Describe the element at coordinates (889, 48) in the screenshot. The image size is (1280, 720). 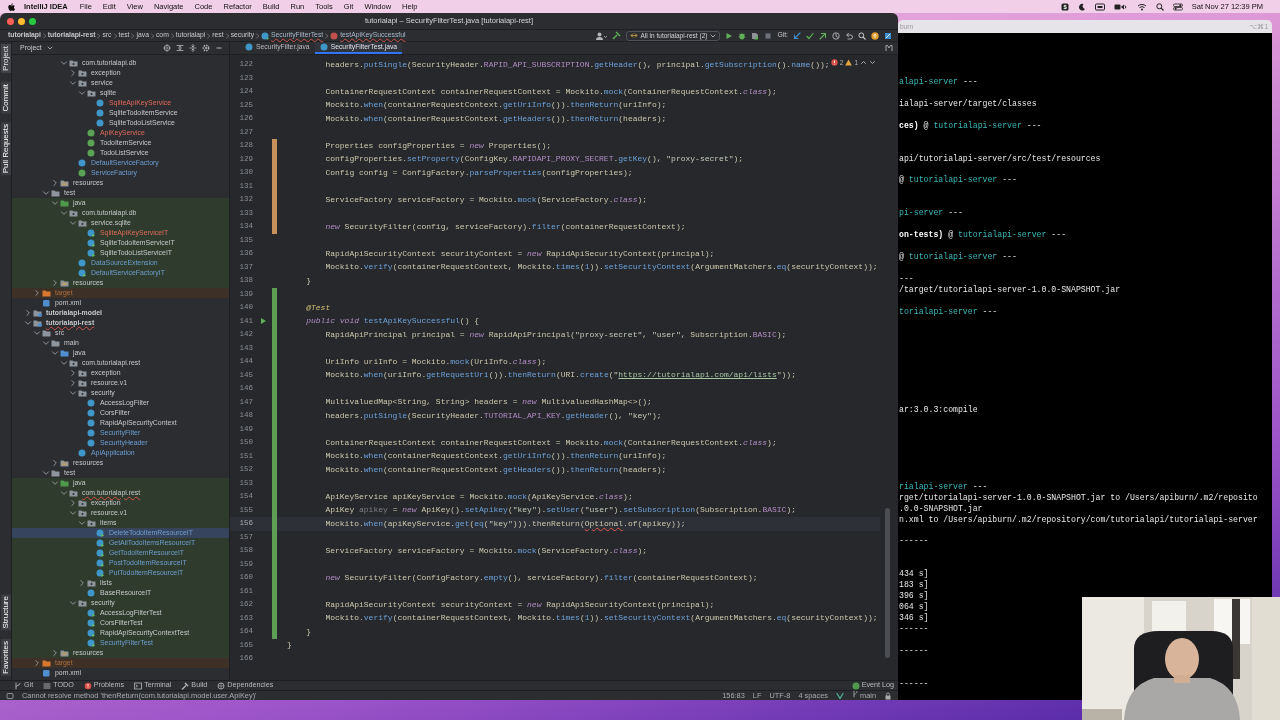
I see `mode-icon` at that location.